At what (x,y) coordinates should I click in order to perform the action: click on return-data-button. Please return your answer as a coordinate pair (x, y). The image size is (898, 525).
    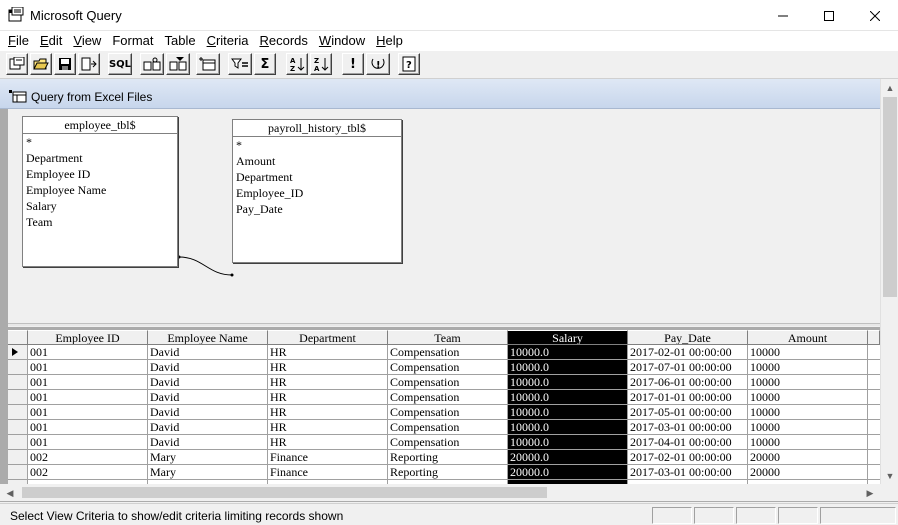
    Looking at the image, I should click on (89, 64).